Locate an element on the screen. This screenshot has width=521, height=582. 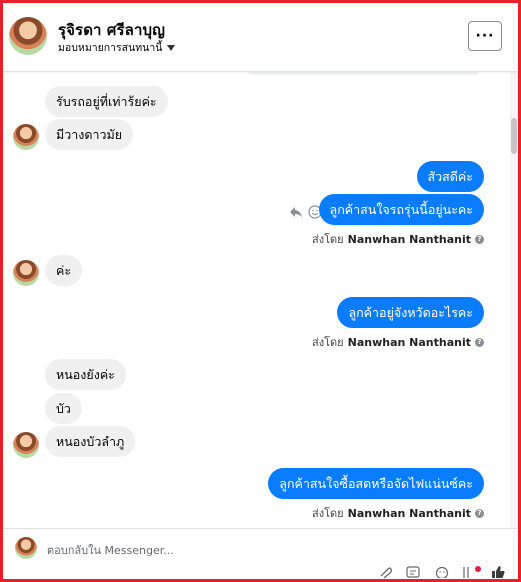
incoming-message: รับรถอยู่ที่เท่าร้ยค่ะ is located at coordinates (106, 101).